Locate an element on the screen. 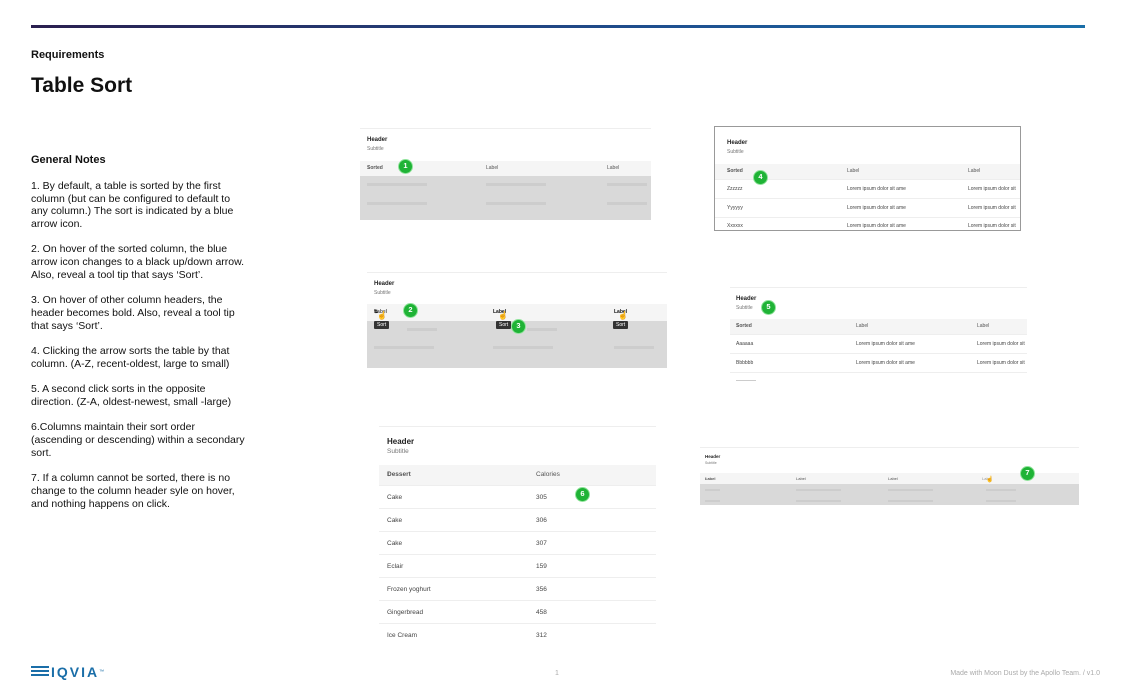 This screenshot has width=1140, height=700. callout-badge-6: 6 is located at coordinates (582, 494).